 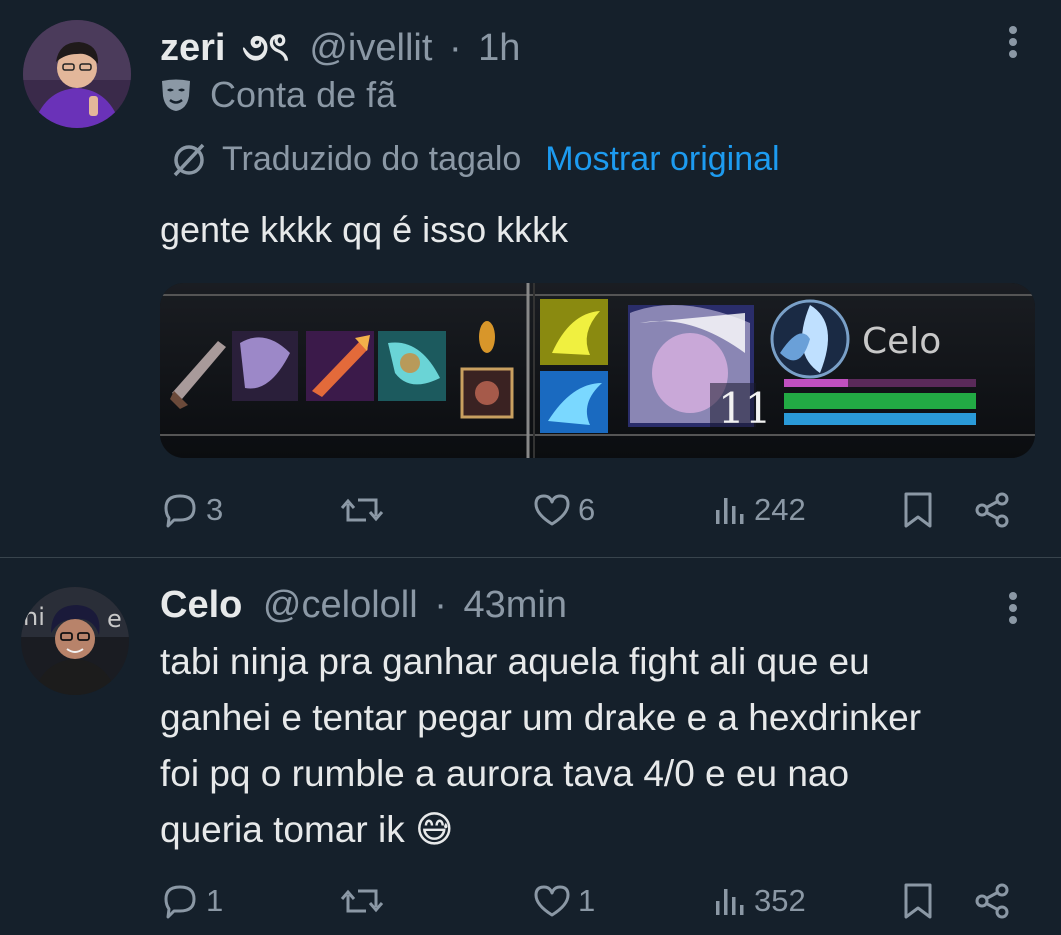 I want to click on text-line-content: queria tomar ik, so click(x=282, y=829).